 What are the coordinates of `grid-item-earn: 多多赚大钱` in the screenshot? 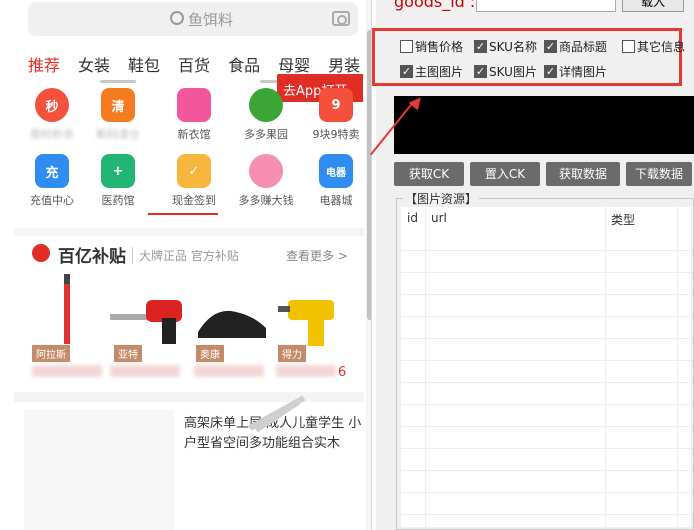 It's located at (266, 181).